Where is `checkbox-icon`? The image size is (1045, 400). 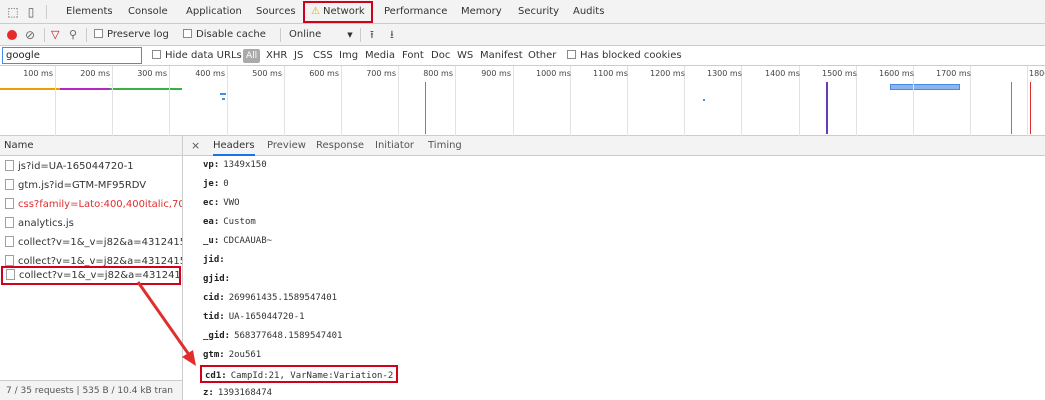
checkbox-icon is located at coordinates (156, 54).